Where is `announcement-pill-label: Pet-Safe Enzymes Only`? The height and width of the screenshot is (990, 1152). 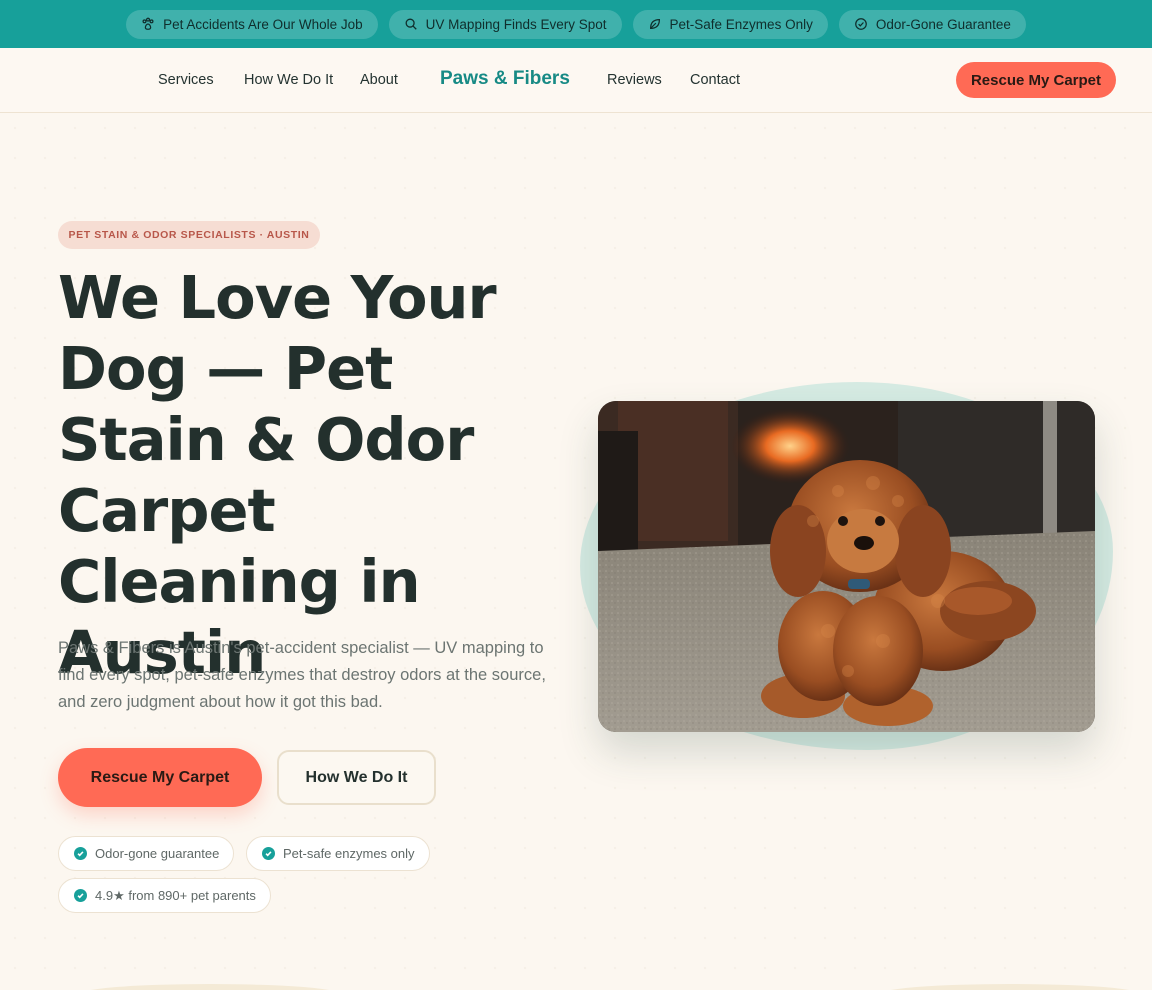 announcement-pill-label: Pet-Safe Enzymes Only is located at coordinates (741, 24).